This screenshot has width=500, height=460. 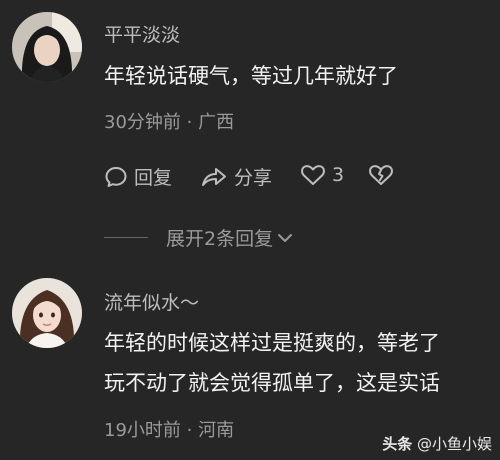 What do you see at coordinates (285, 237) in the screenshot?
I see `chevron-down-icon` at bounding box center [285, 237].